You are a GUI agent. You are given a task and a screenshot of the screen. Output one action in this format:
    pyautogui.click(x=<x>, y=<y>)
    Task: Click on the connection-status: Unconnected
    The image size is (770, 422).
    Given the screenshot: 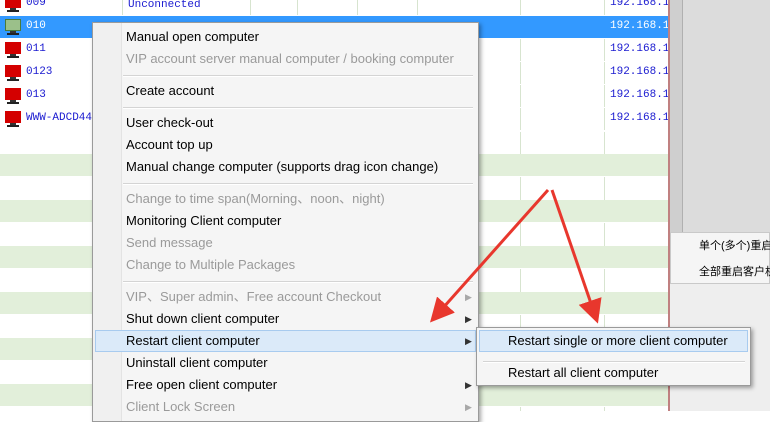 What is the action you would take?
    pyautogui.click(x=164, y=5)
    